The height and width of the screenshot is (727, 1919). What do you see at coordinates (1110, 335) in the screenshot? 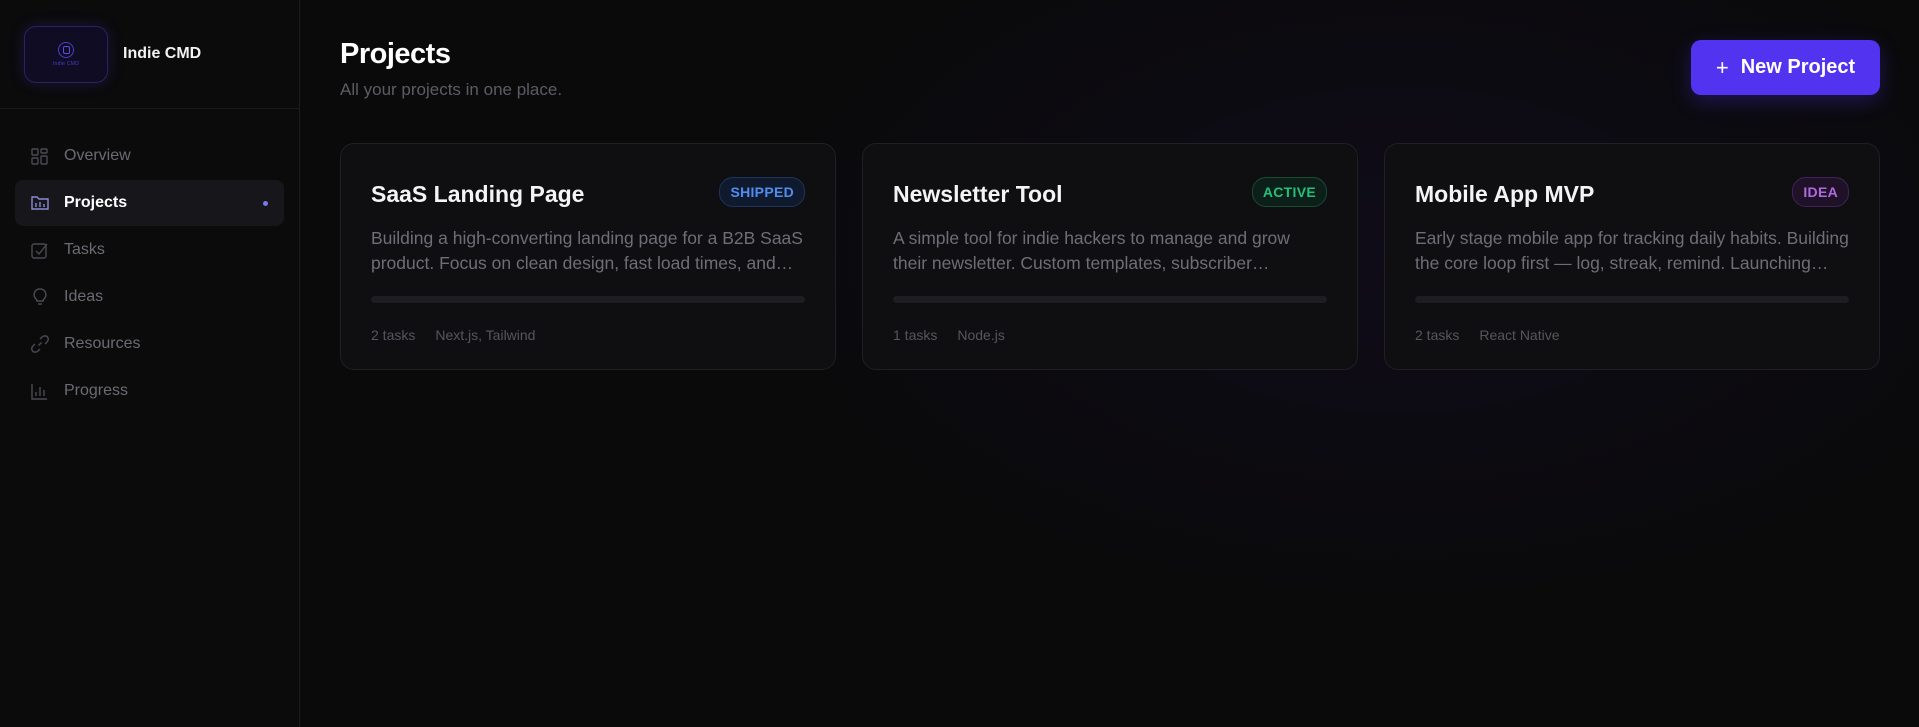
I see `project-meta: 1 tasks Node.js` at bounding box center [1110, 335].